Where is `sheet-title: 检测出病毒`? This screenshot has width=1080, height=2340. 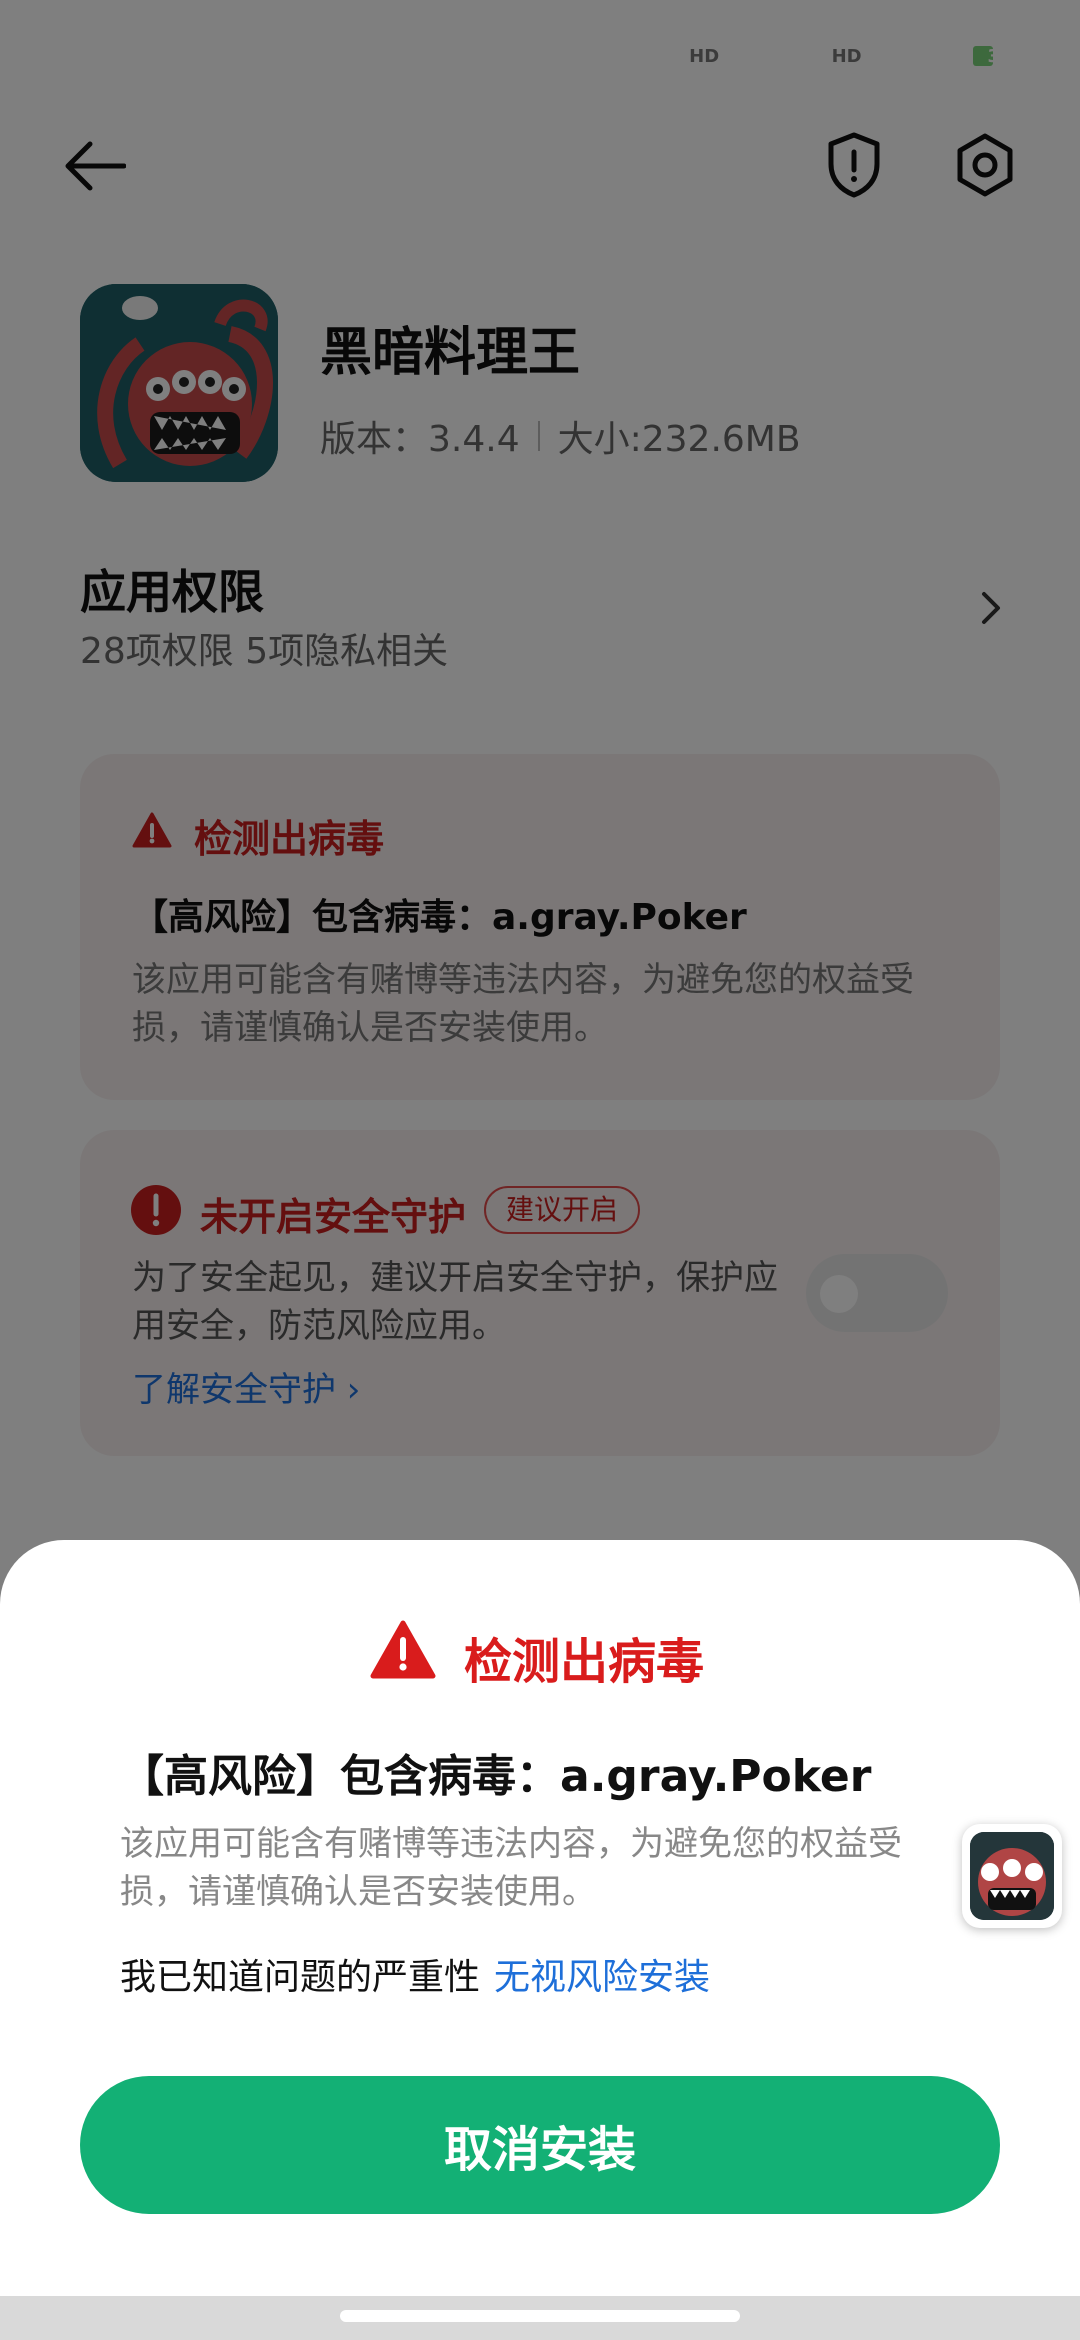 sheet-title: 检测出病毒 is located at coordinates (584, 1662).